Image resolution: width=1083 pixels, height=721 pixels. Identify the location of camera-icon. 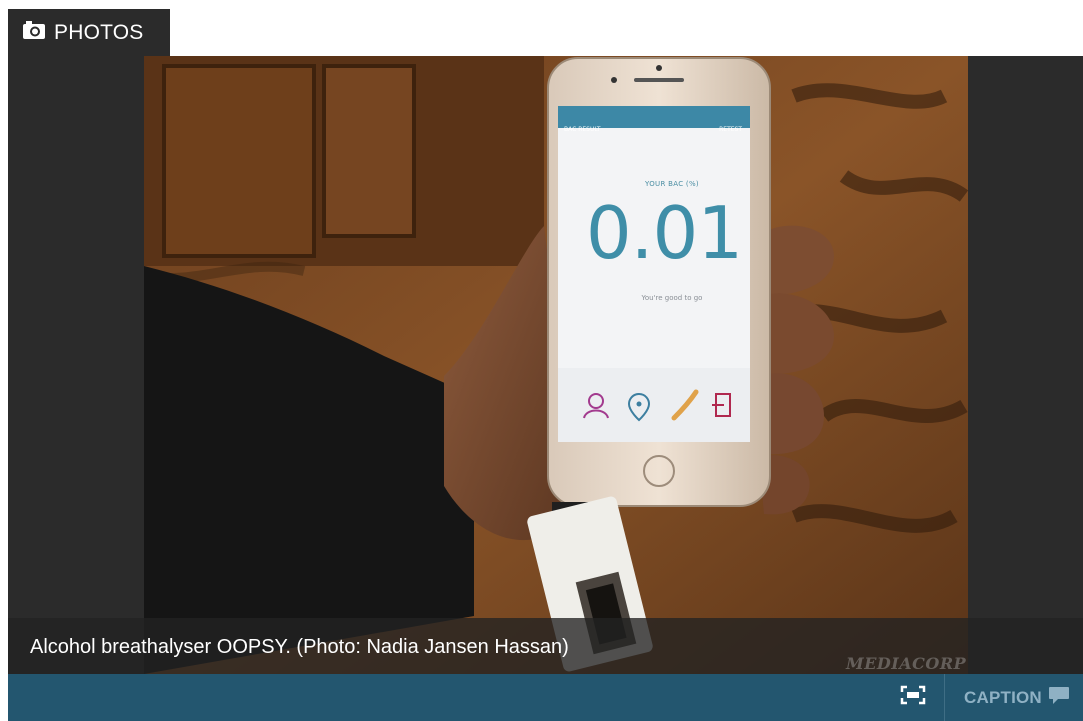
(34, 32).